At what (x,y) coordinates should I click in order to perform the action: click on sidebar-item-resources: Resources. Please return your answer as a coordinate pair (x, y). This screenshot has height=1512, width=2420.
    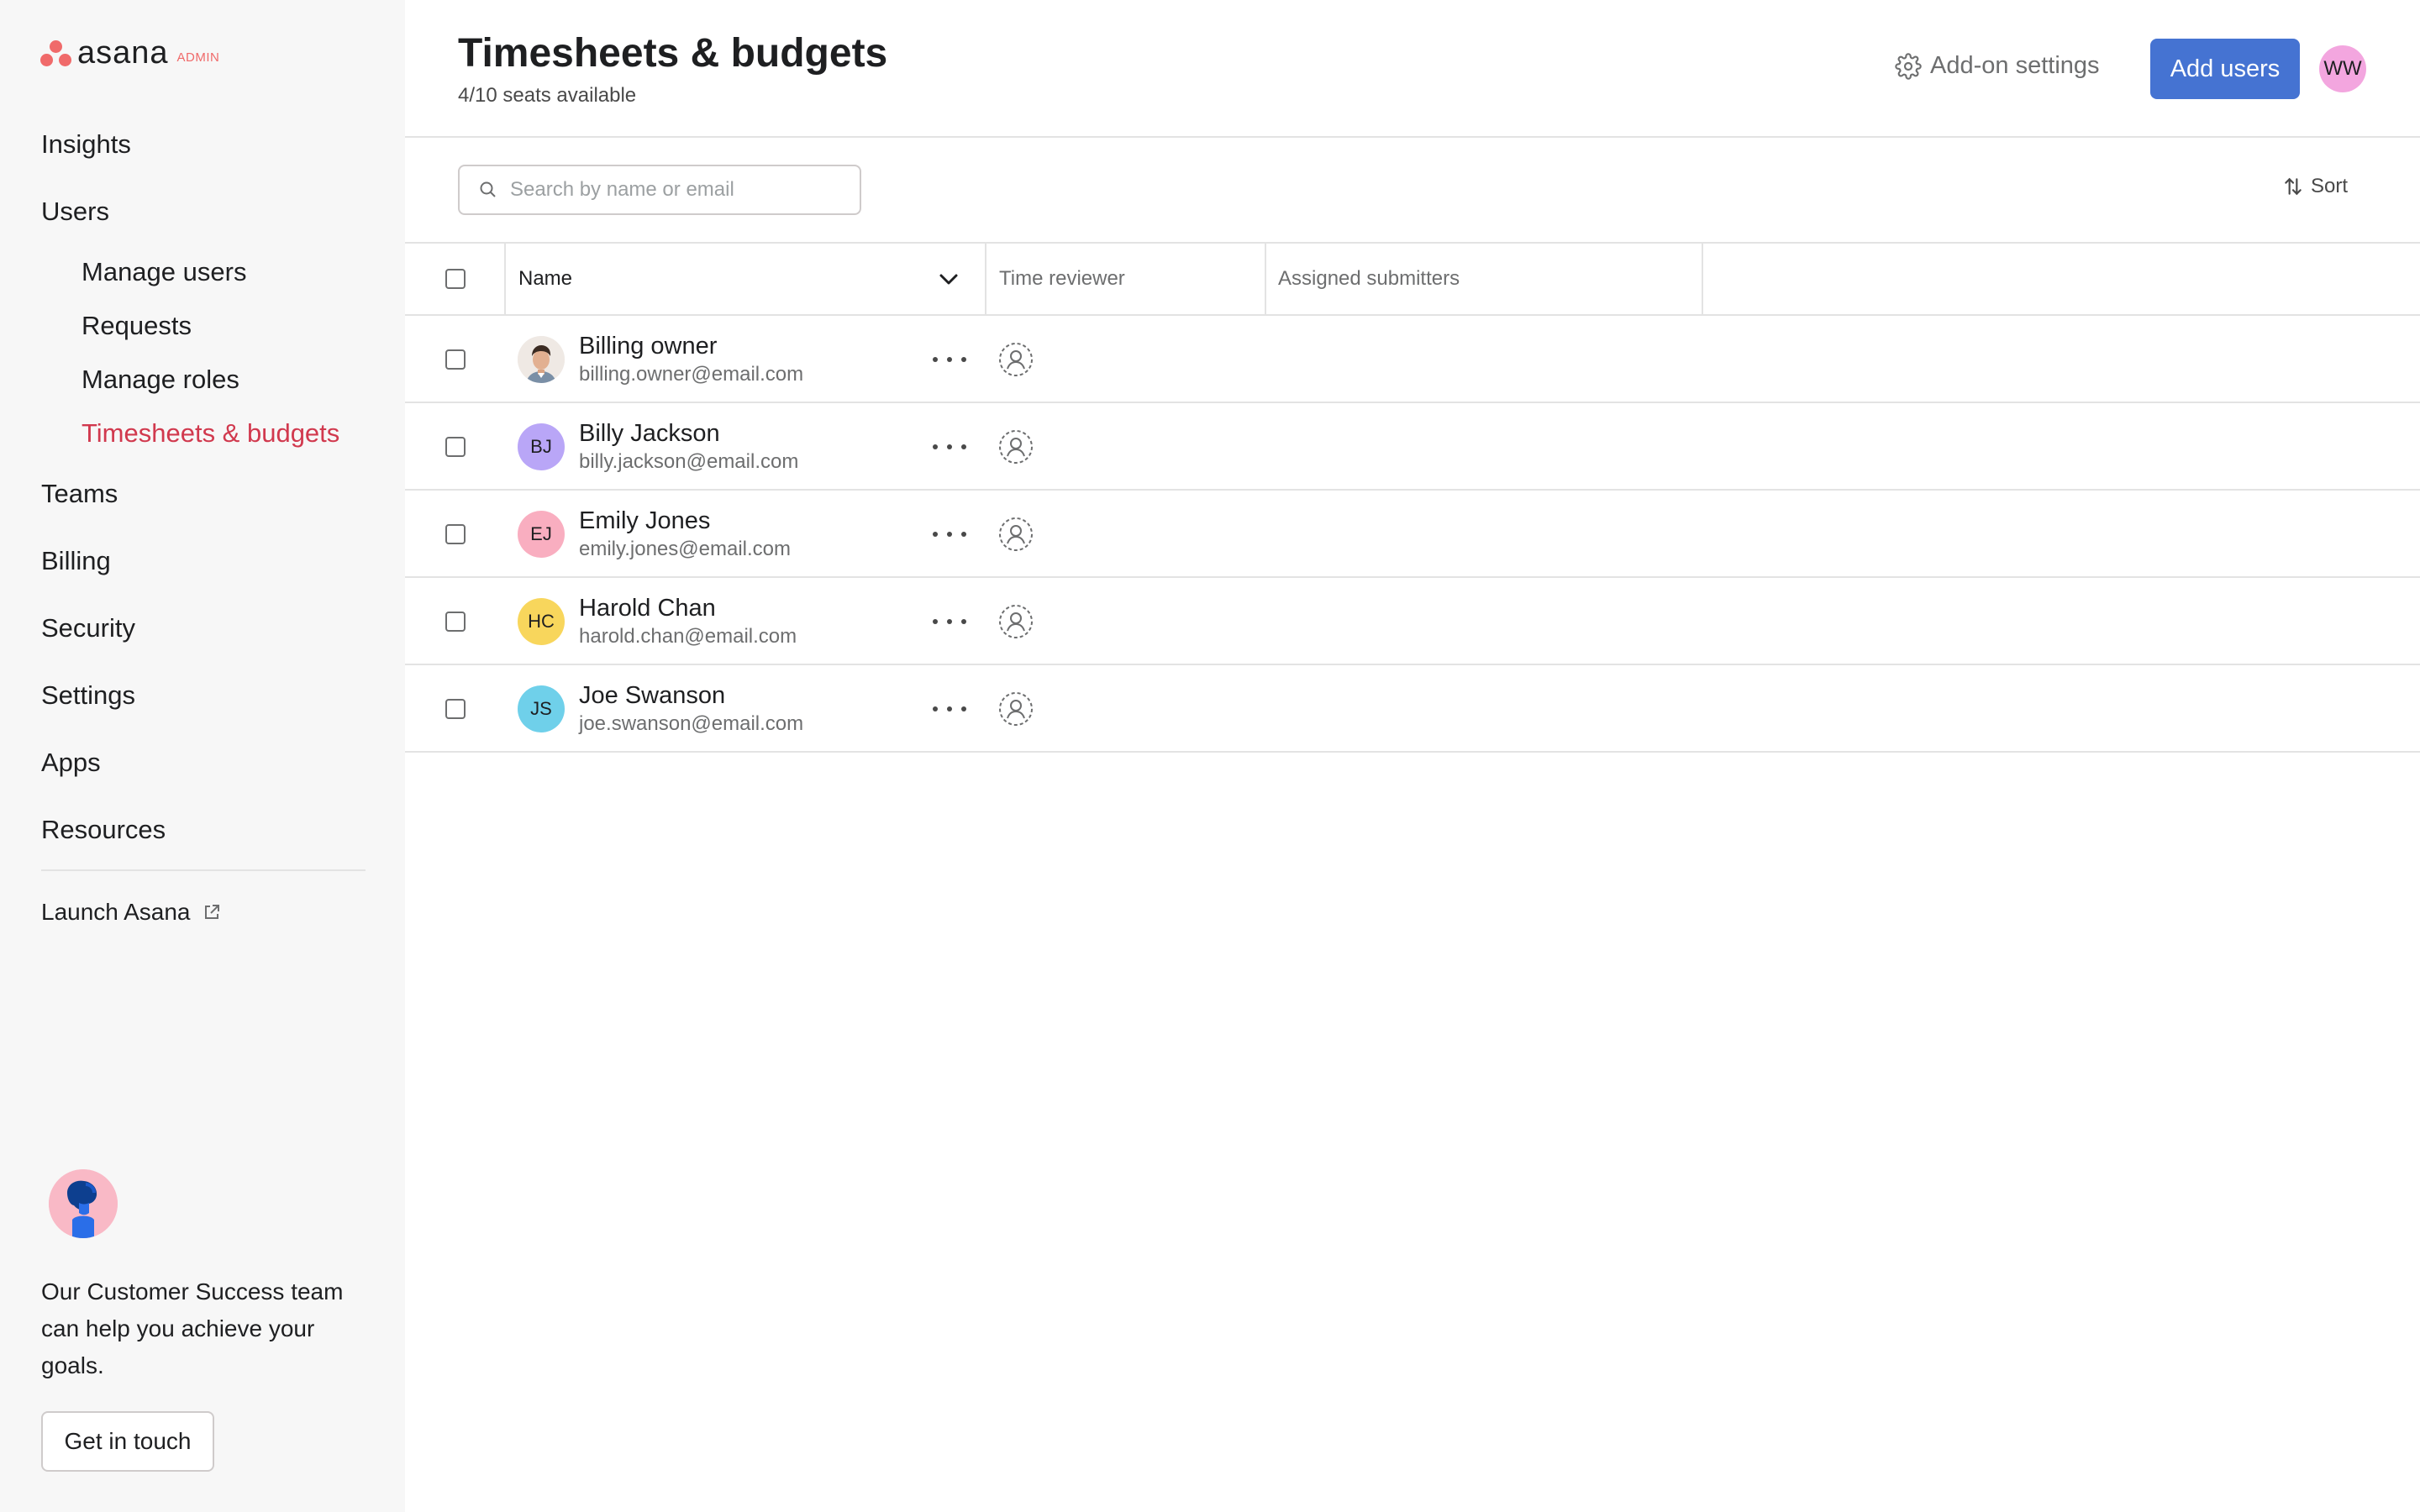
    Looking at the image, I should click on (103, 830).